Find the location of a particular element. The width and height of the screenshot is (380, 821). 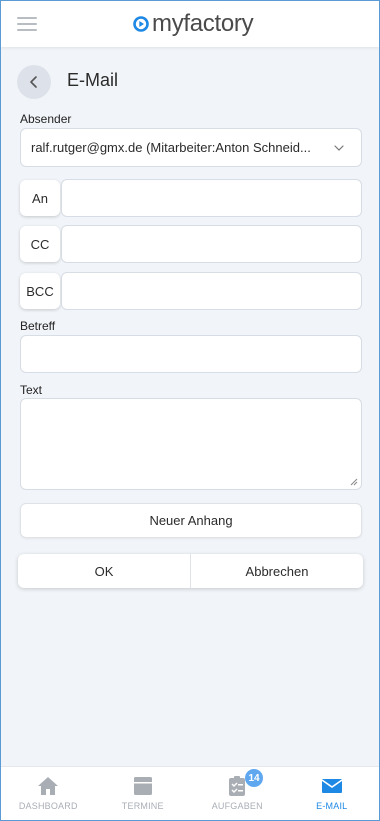

ok-button: OK is located at coordinates (104, 571).